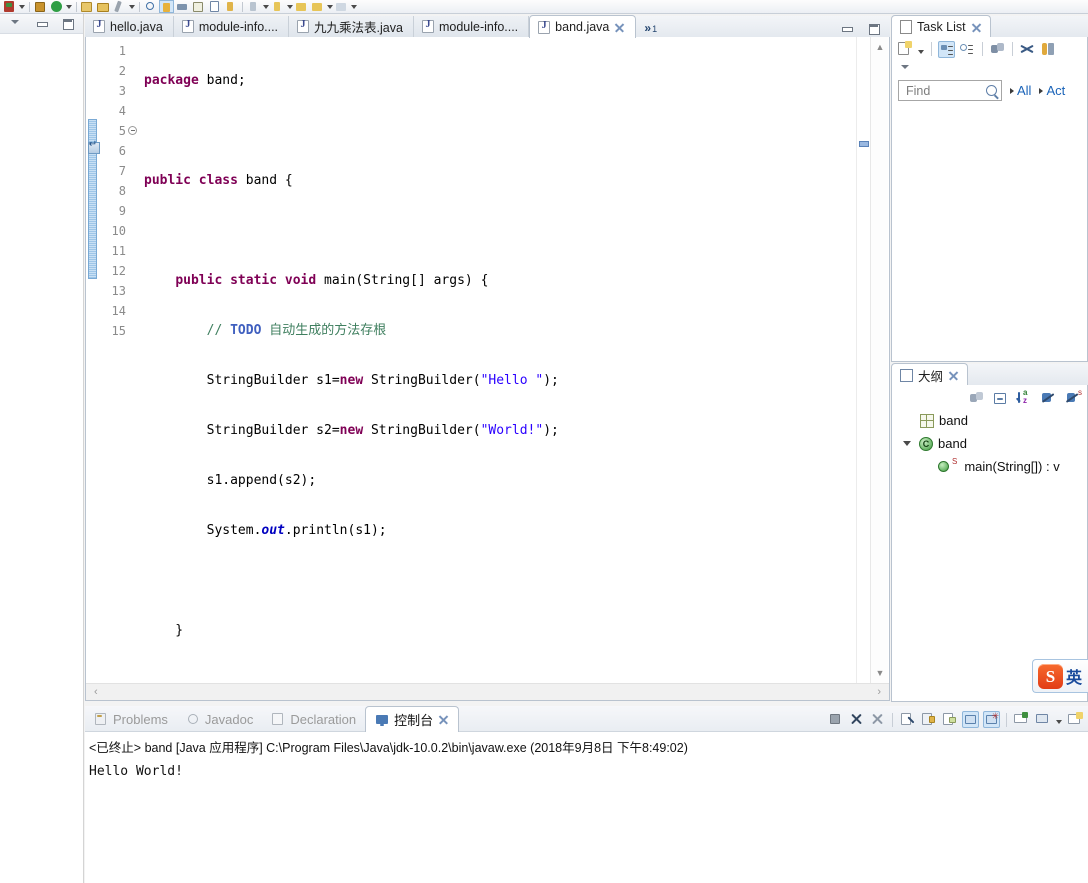  Describe the element at coordinates (122, 171) in the screenshot. I see `line-number: 7` at that location.